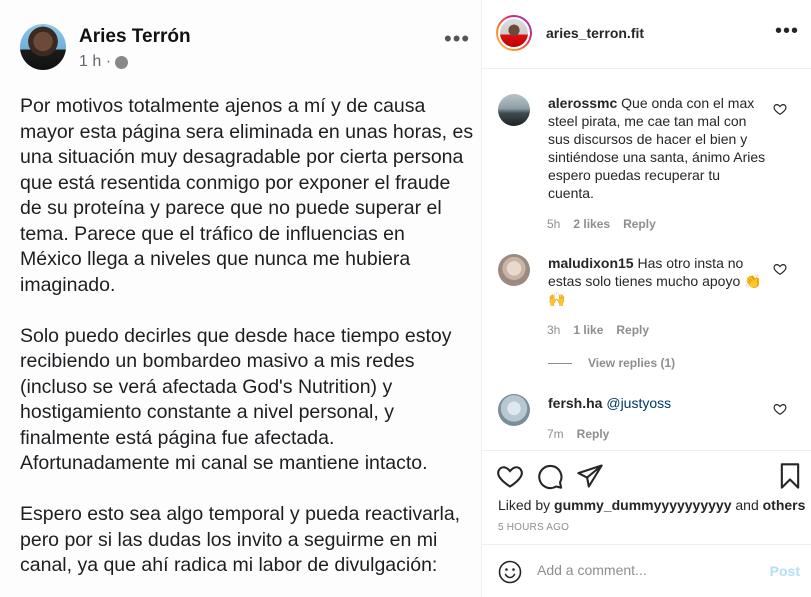 This screenshot has width=811, height=597. Describe the element at coordinates (554, 224) in the screenshot. I see `comment-time: 5h` at that location.